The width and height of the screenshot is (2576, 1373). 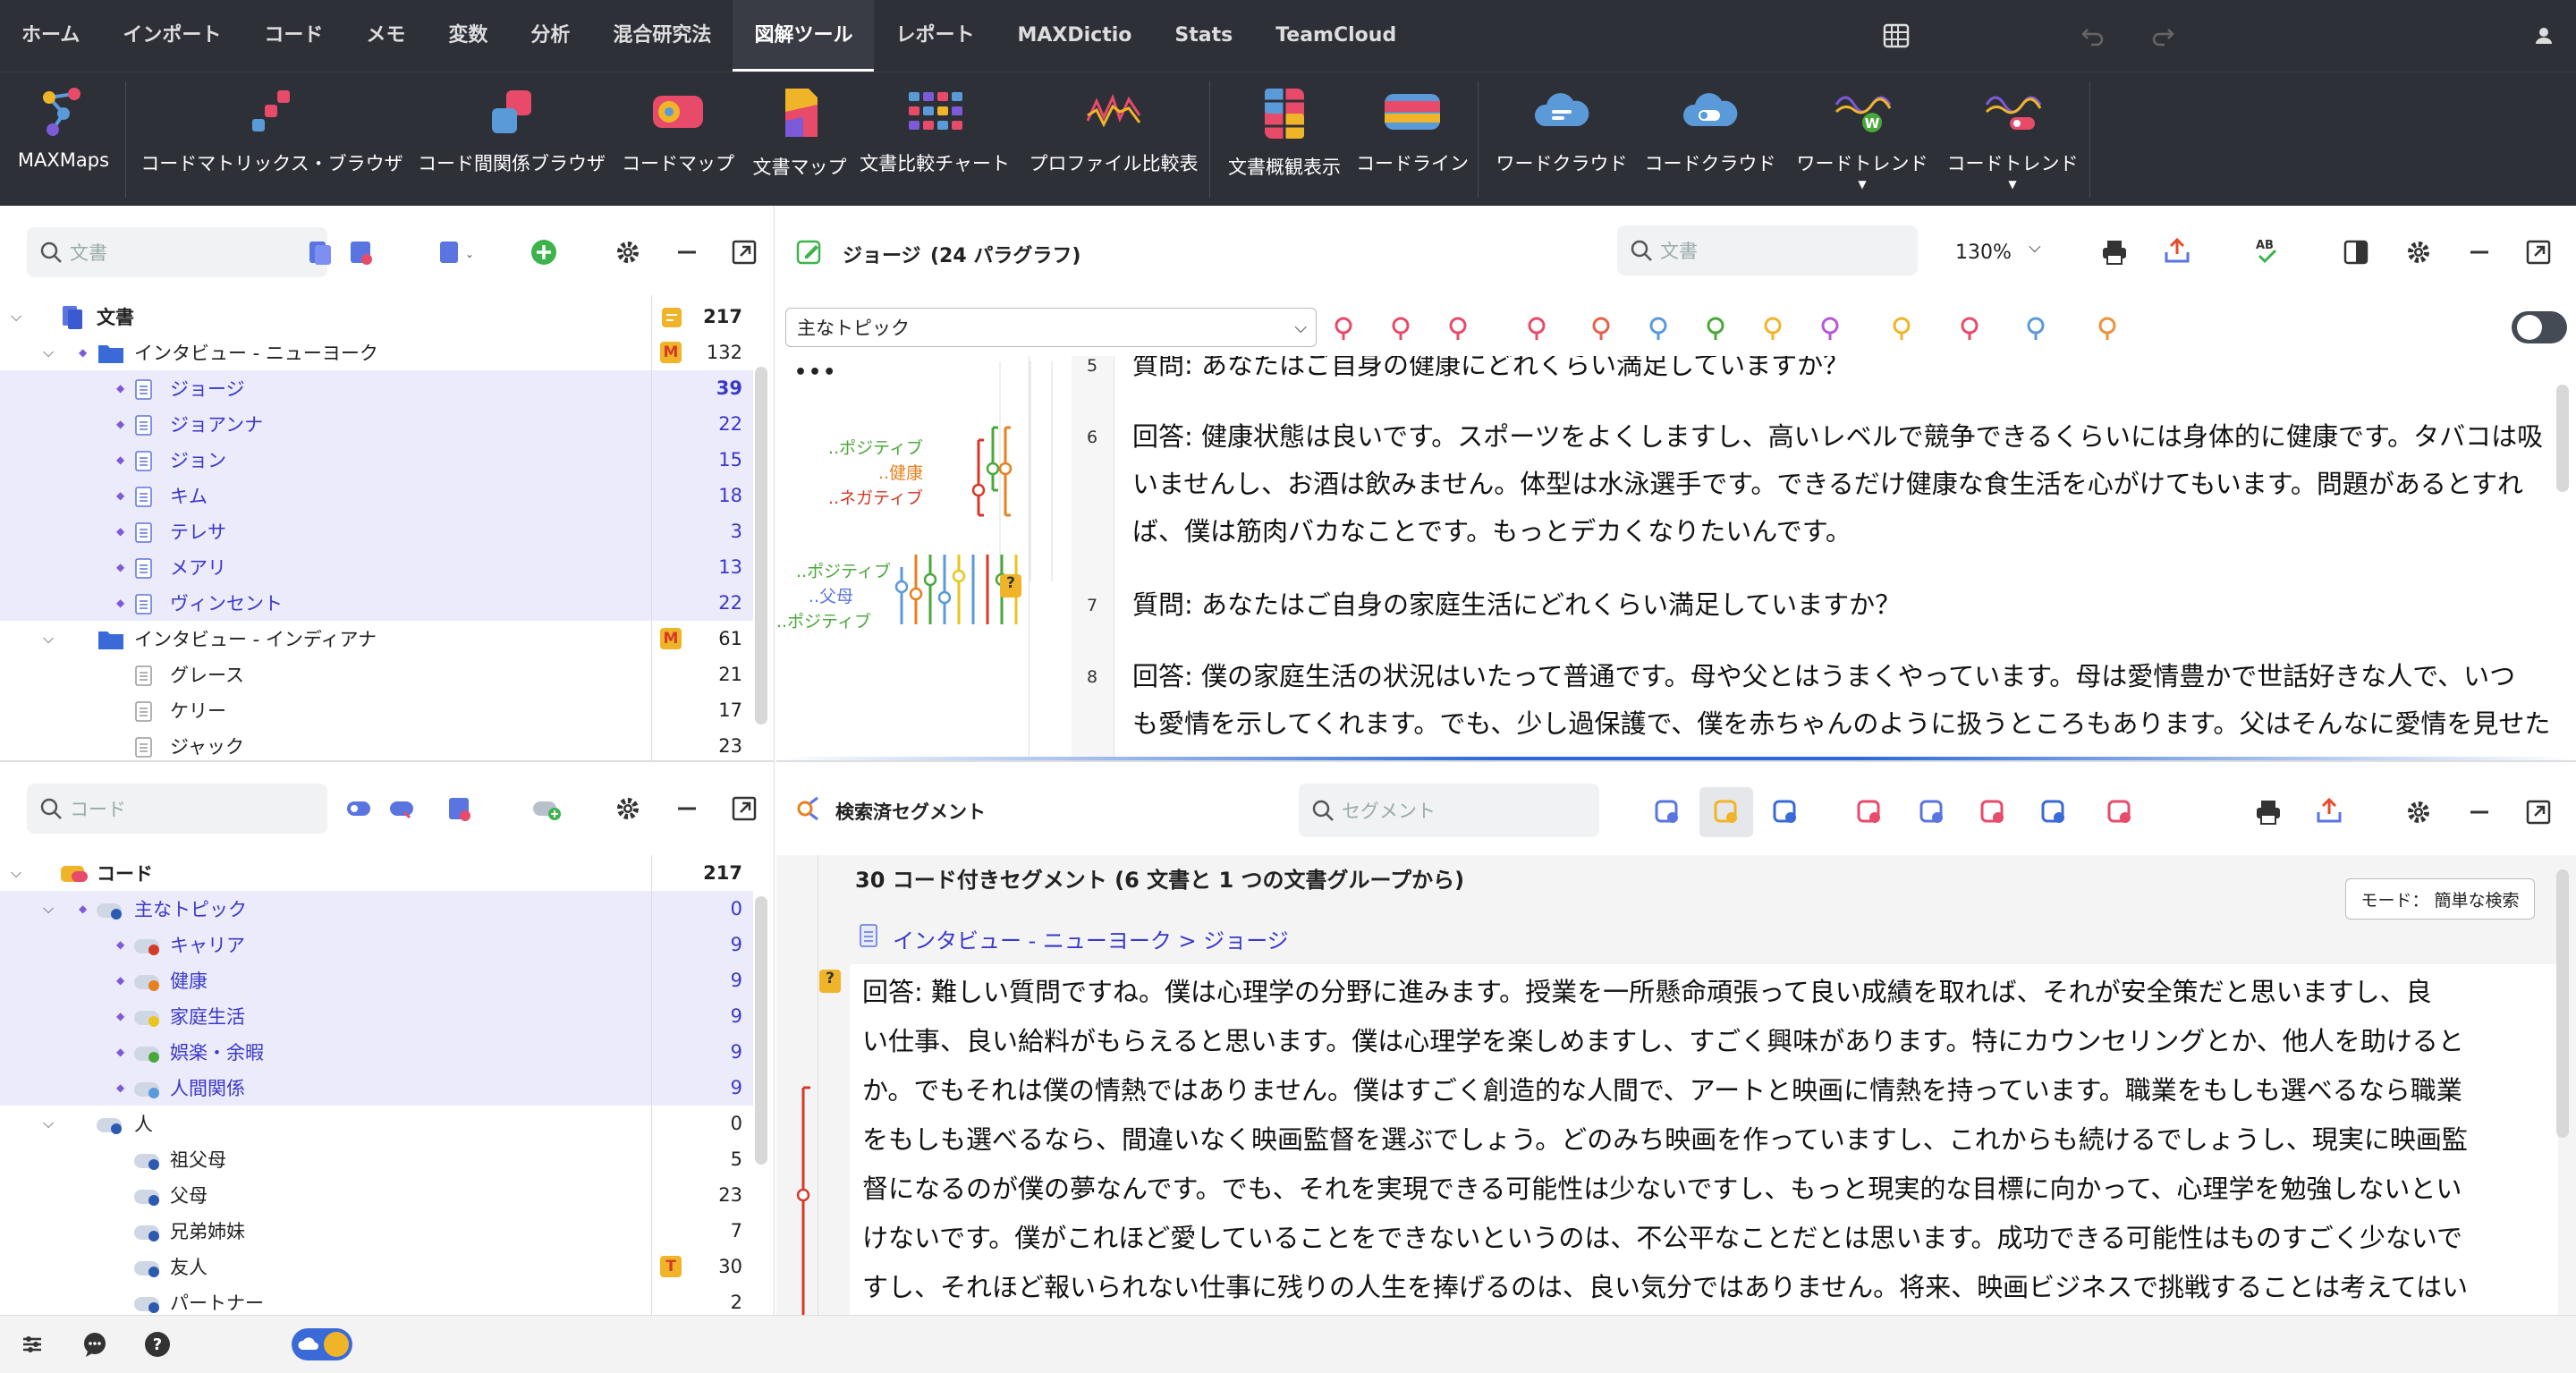 I want to click on code-label-p6-health: ..健康, so click(x=849, y=472).